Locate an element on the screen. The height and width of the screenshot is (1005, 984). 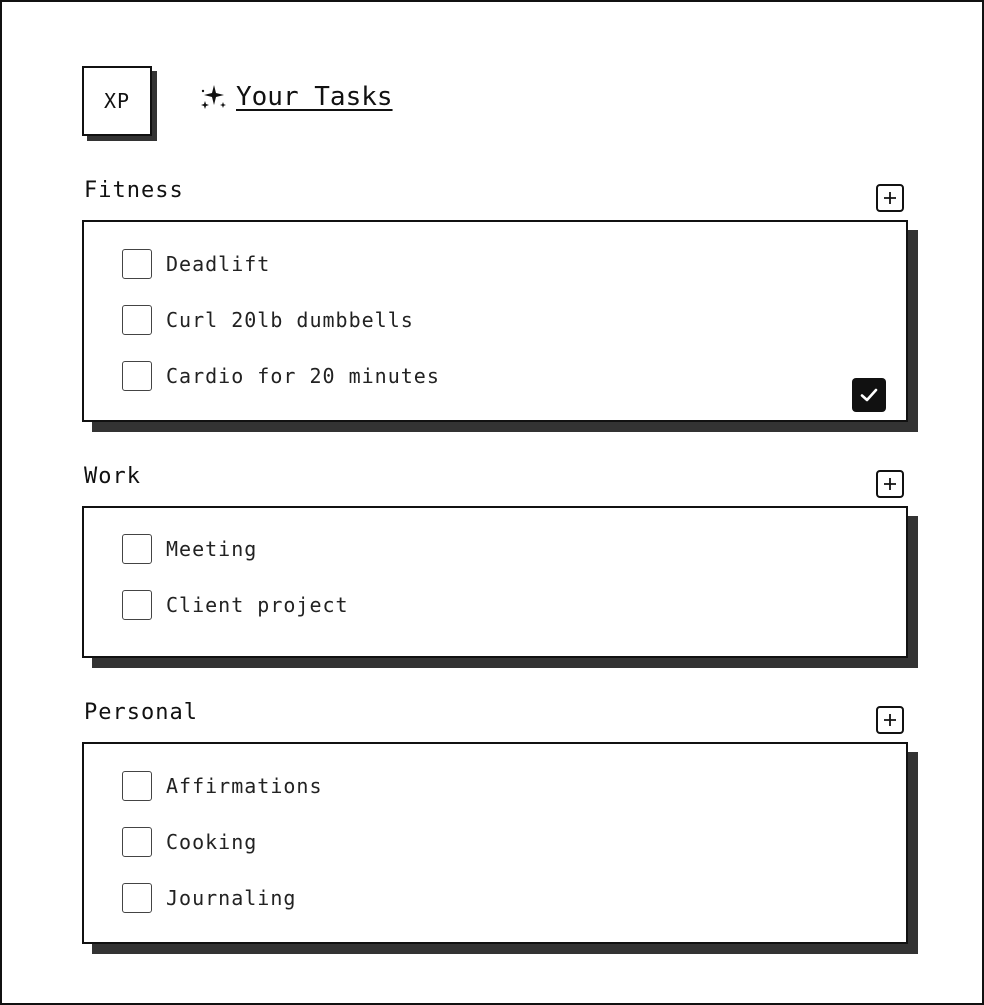
task-item: Meeting is located at coordinates (189, 549).